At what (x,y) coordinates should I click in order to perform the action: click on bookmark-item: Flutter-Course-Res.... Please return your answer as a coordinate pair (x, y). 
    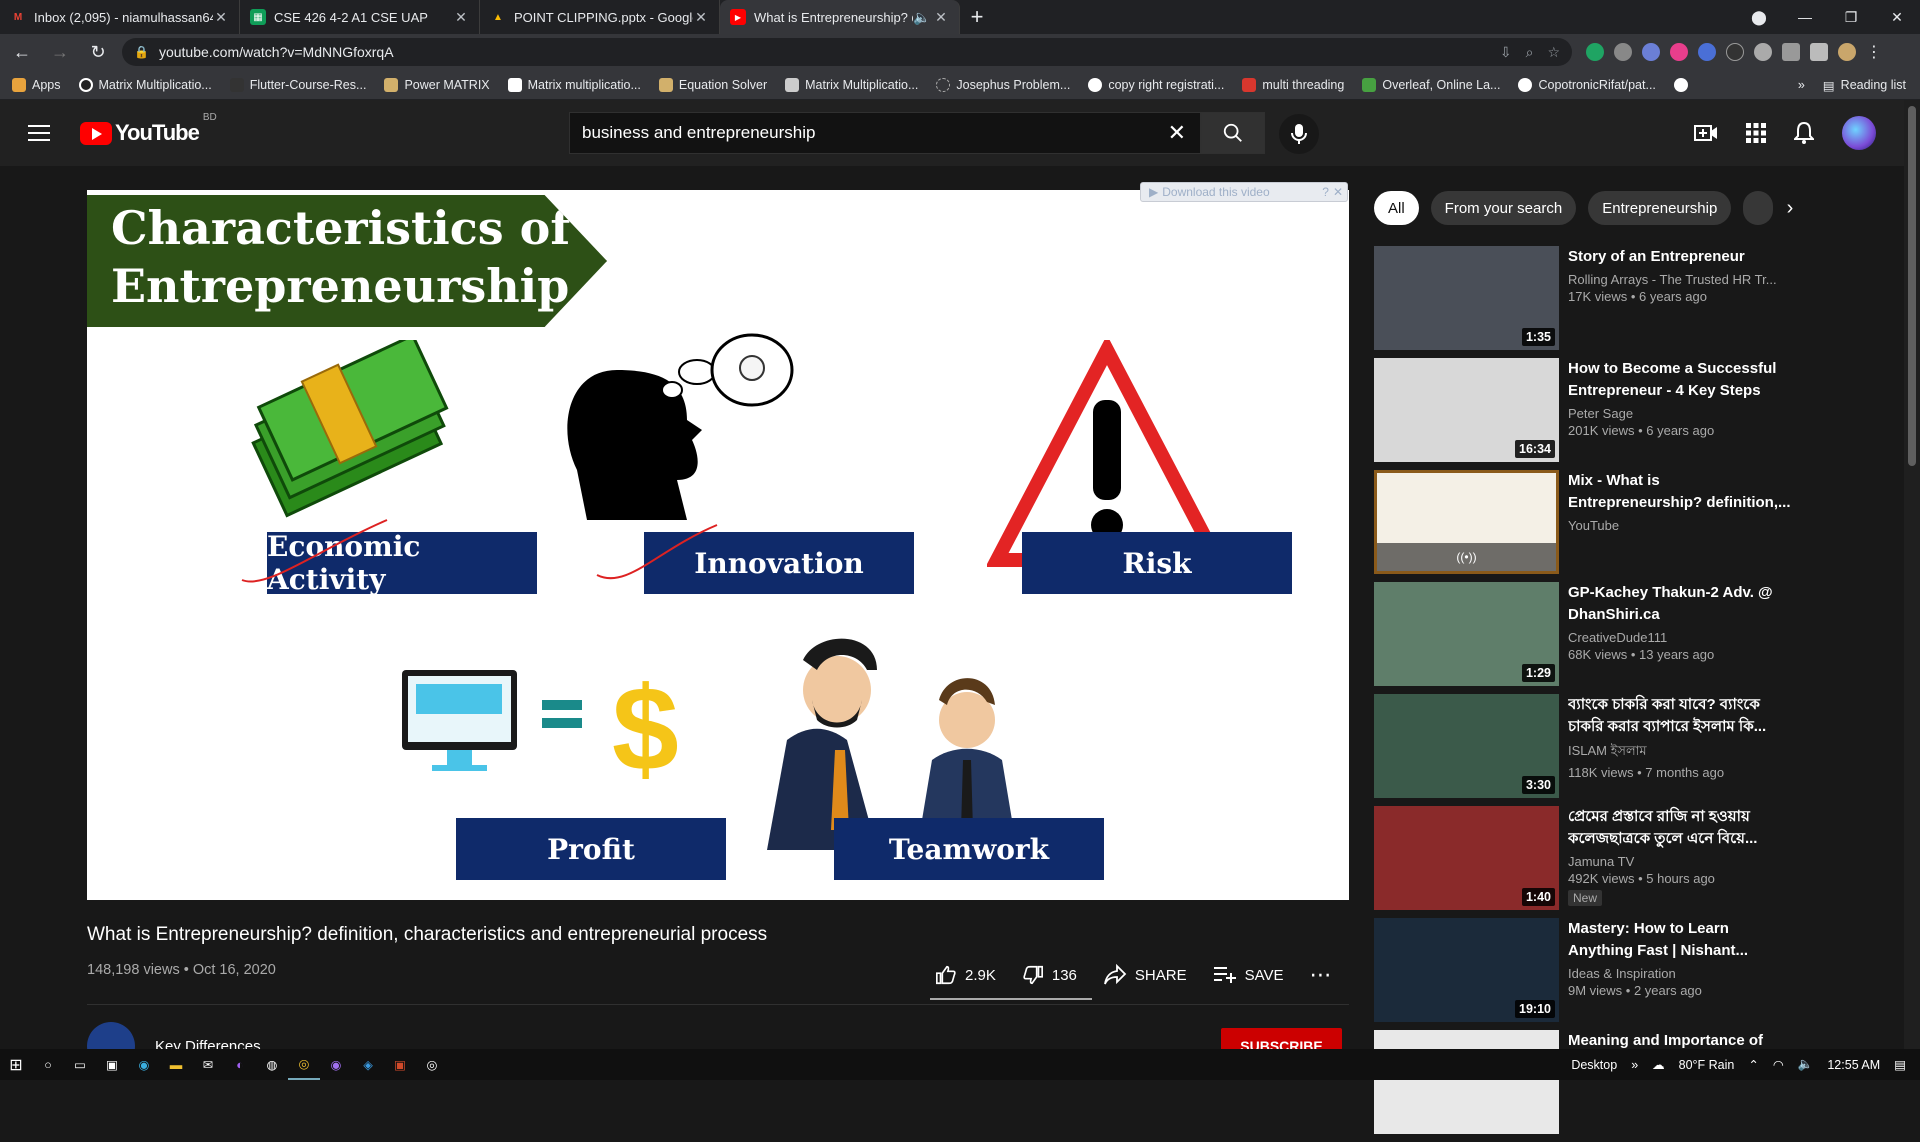
    Looking at the image, I should click on (297, 84).